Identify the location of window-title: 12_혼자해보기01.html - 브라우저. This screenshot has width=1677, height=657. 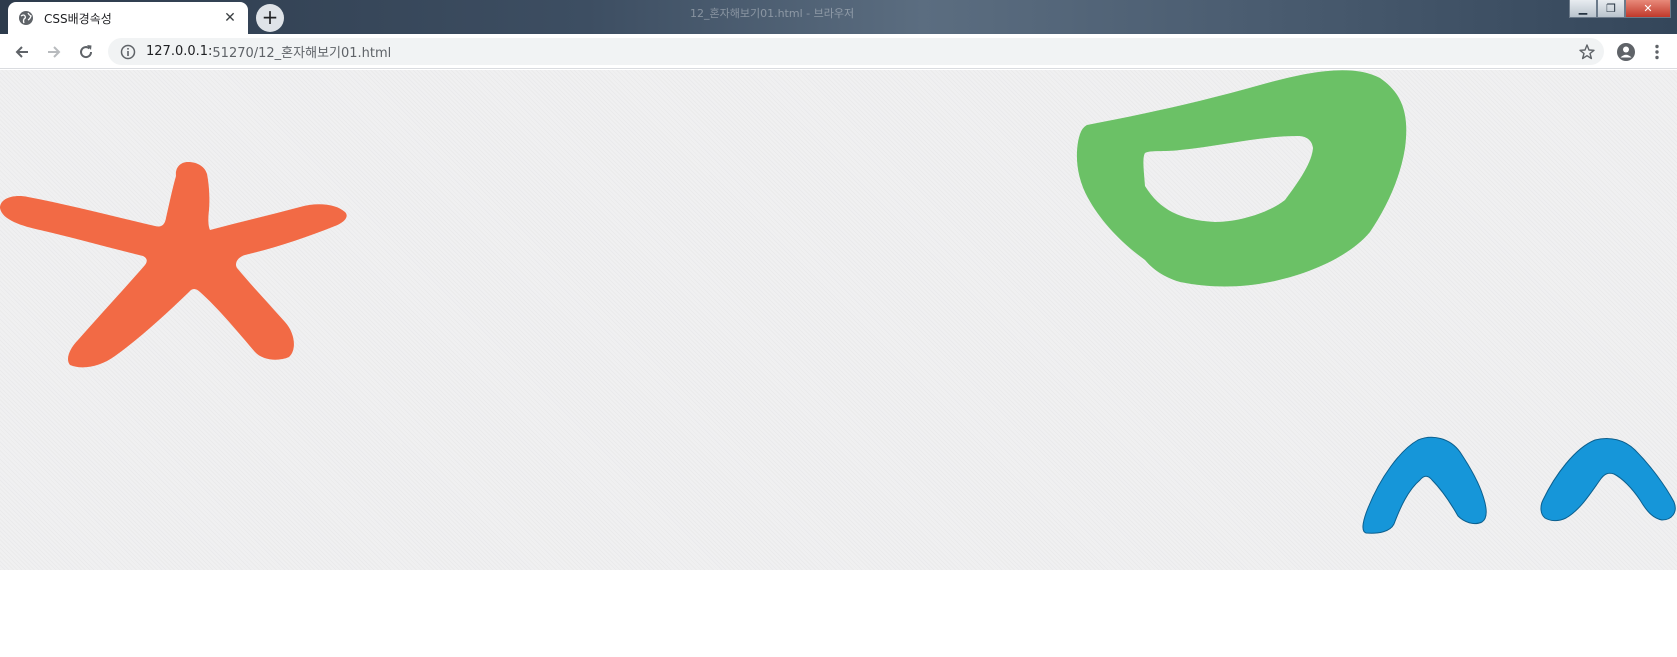
(772, 13).